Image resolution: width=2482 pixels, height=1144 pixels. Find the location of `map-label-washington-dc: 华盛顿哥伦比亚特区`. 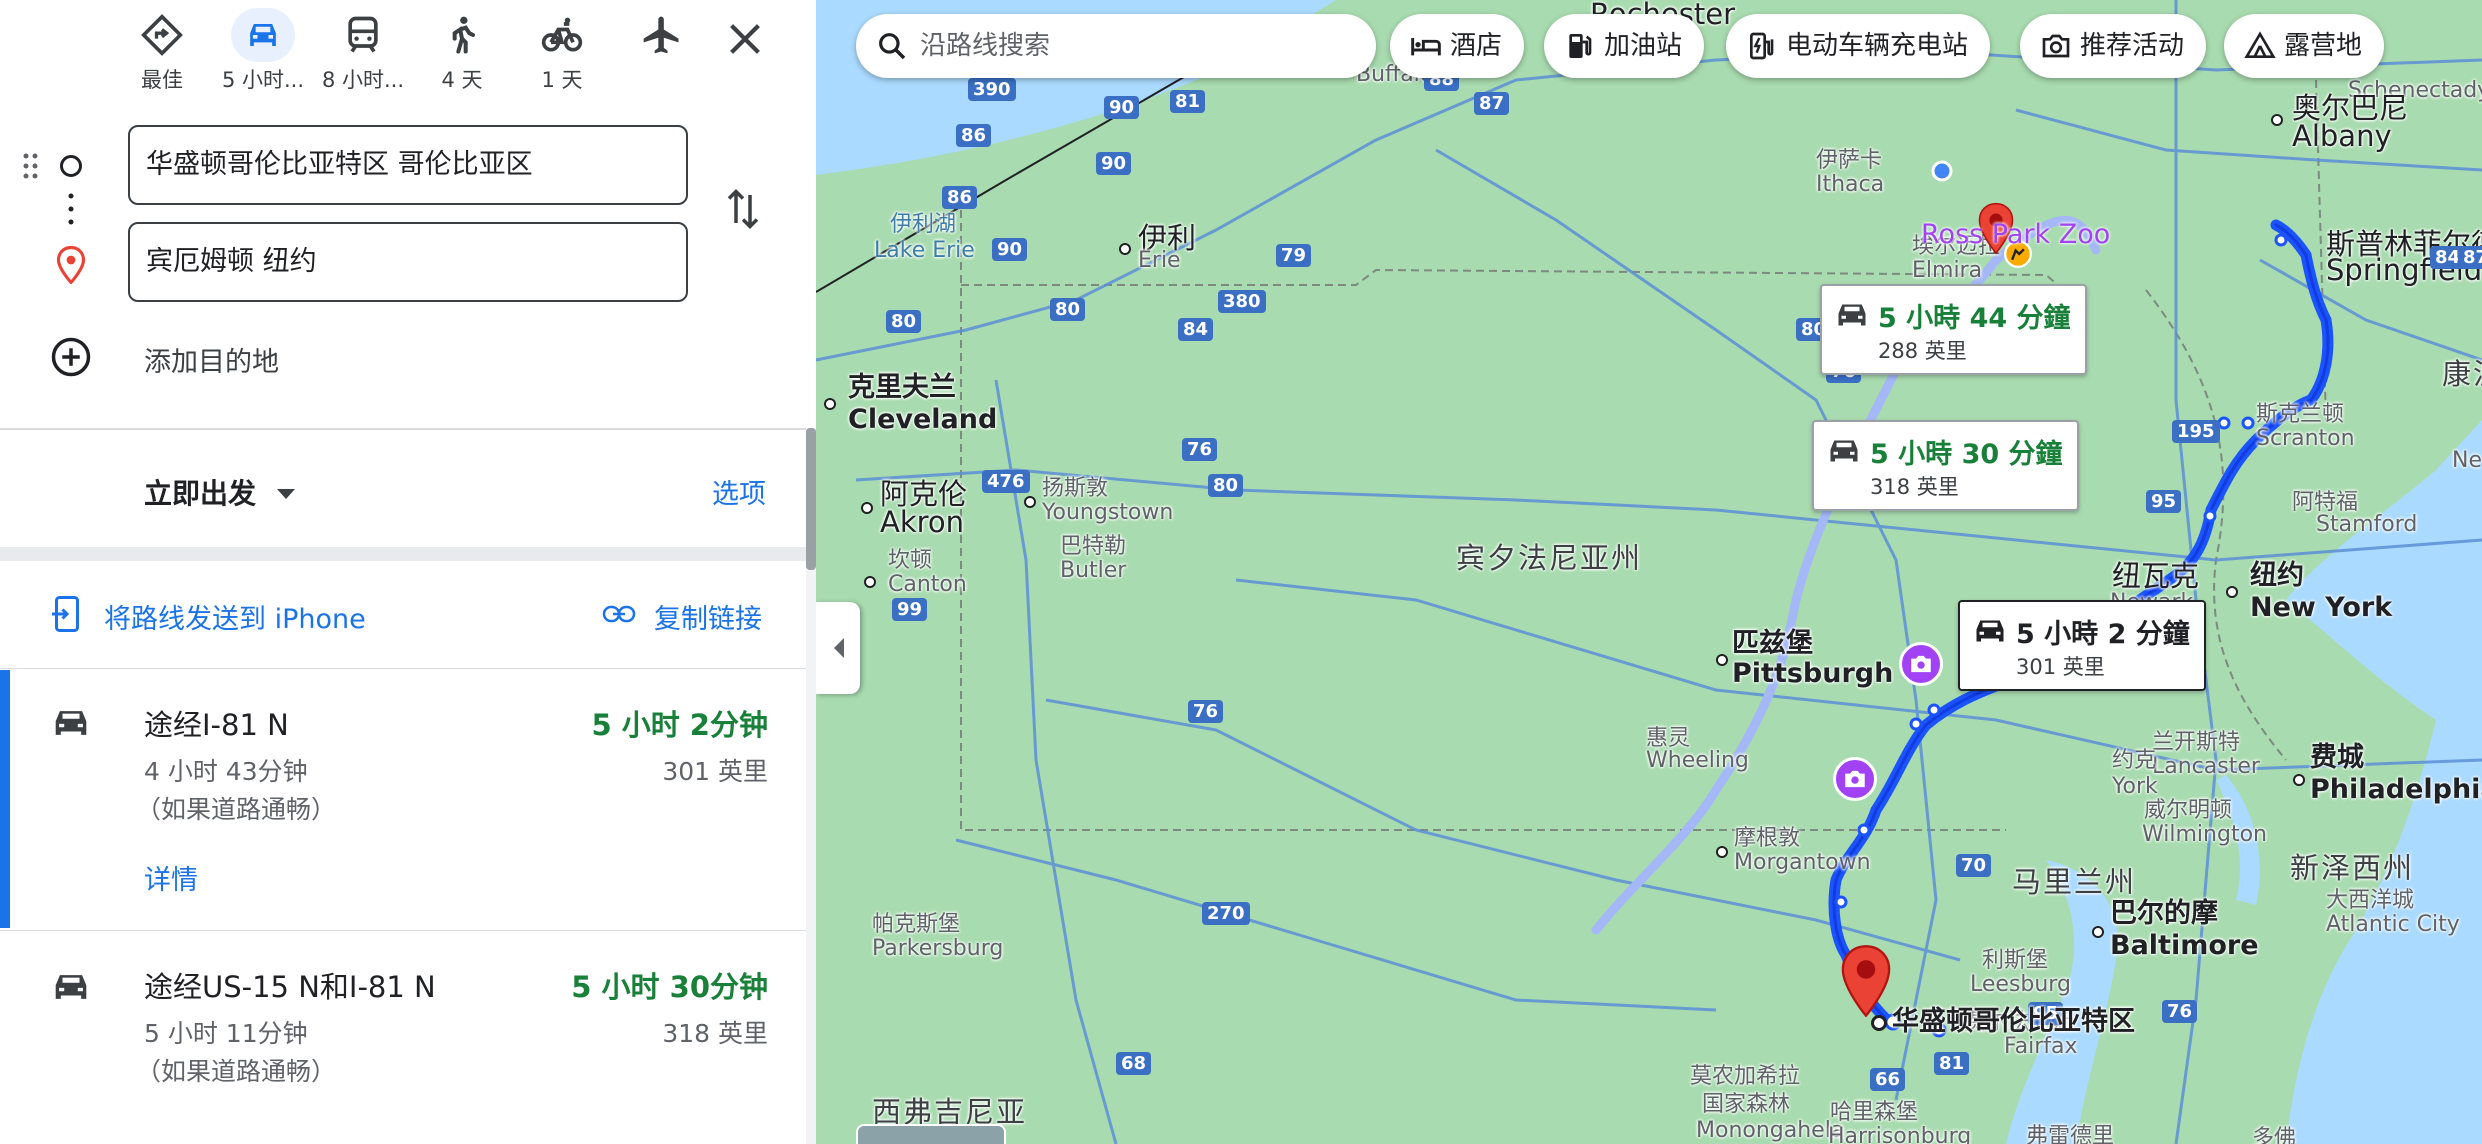

map-label-washington-dc: 华盛顿哥伦比亚特区 is located at coordinates (2013, 1021).